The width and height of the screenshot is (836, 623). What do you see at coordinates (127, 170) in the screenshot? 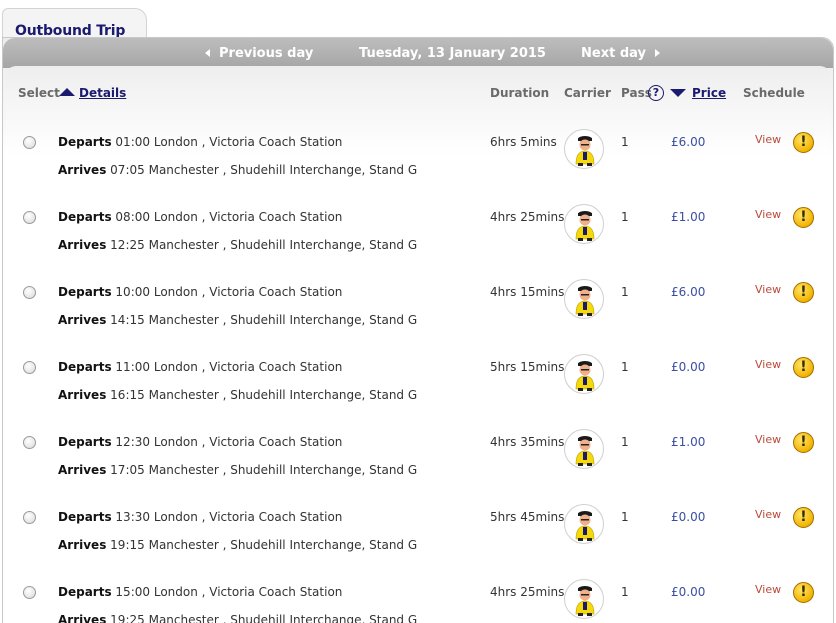
I see `arrival-time: 07:05` at bounding box center [127, 170].